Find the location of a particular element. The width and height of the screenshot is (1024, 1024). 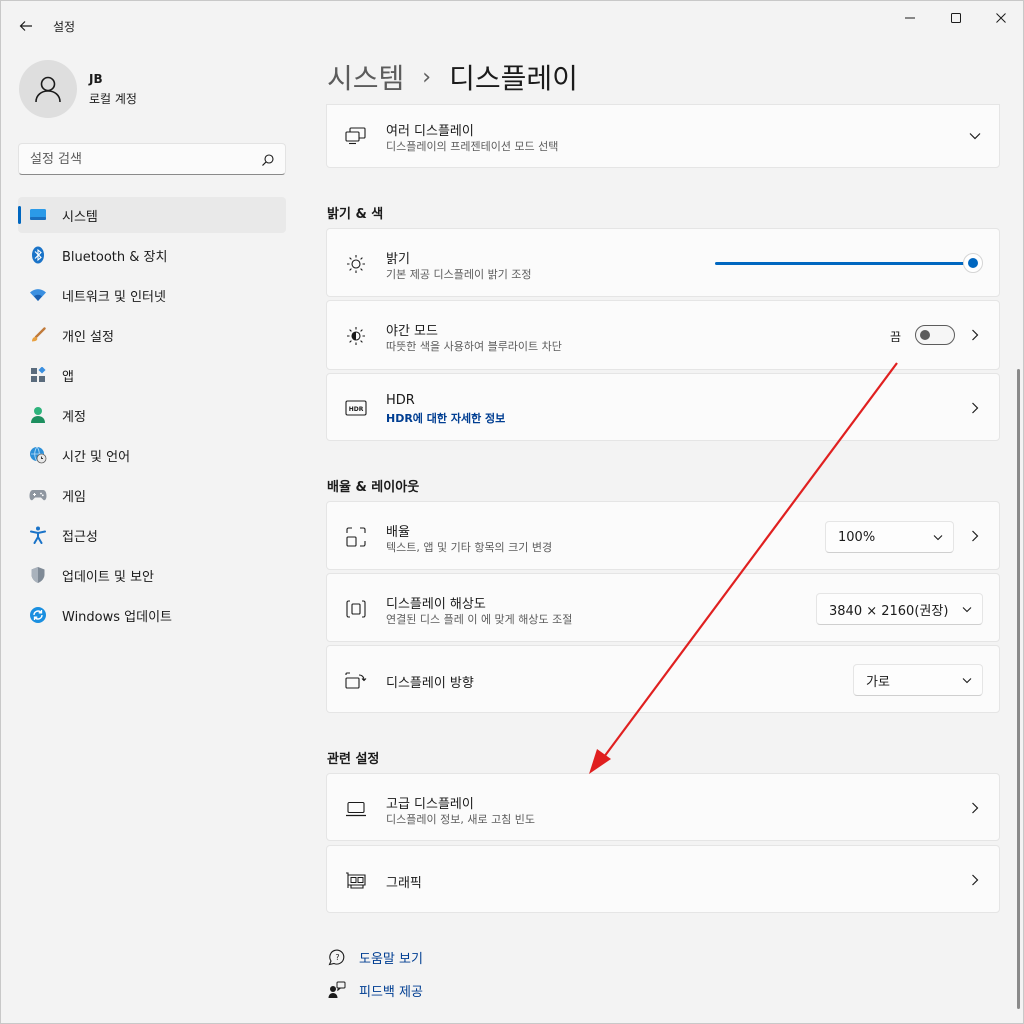

close-button is located at coordinates (1001, 18).